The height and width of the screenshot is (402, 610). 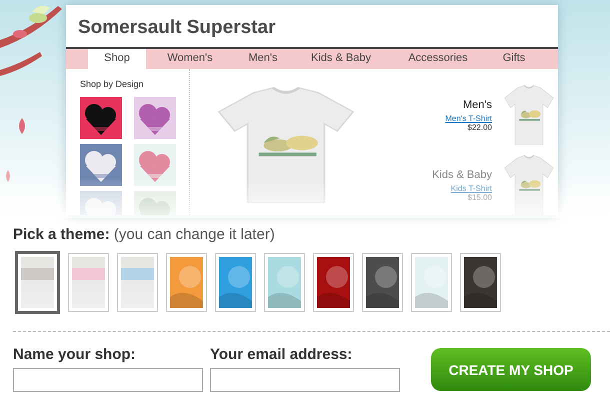 I want to click on product-category: Kids & Baby, so click(x=462, y=175).